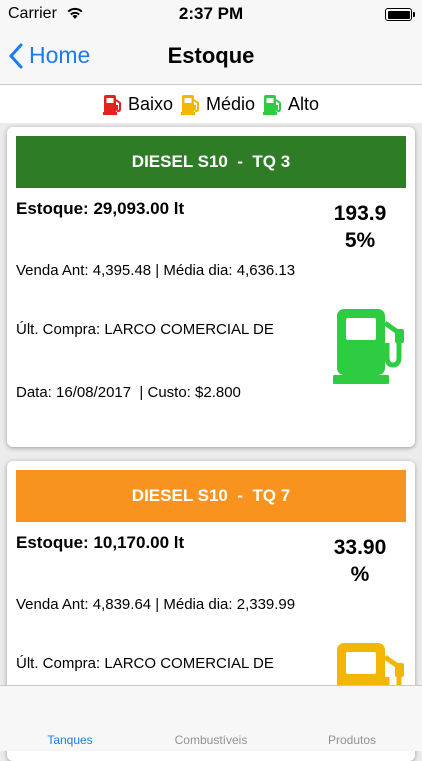 The height and width of the screenshot is (761, 422). What do you see at coordinates (400, 14) in the screenshot?
I see `battery-icon` at bounding box center [400, 14].